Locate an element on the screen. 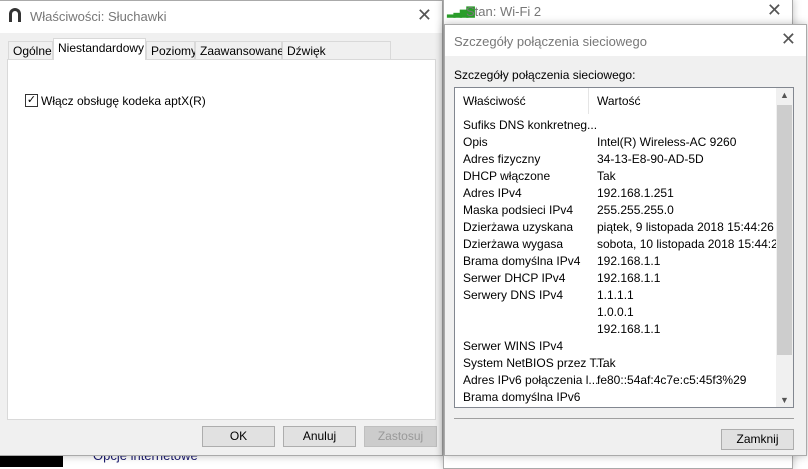  ok-button: OK is located at coordinates (238, 436).